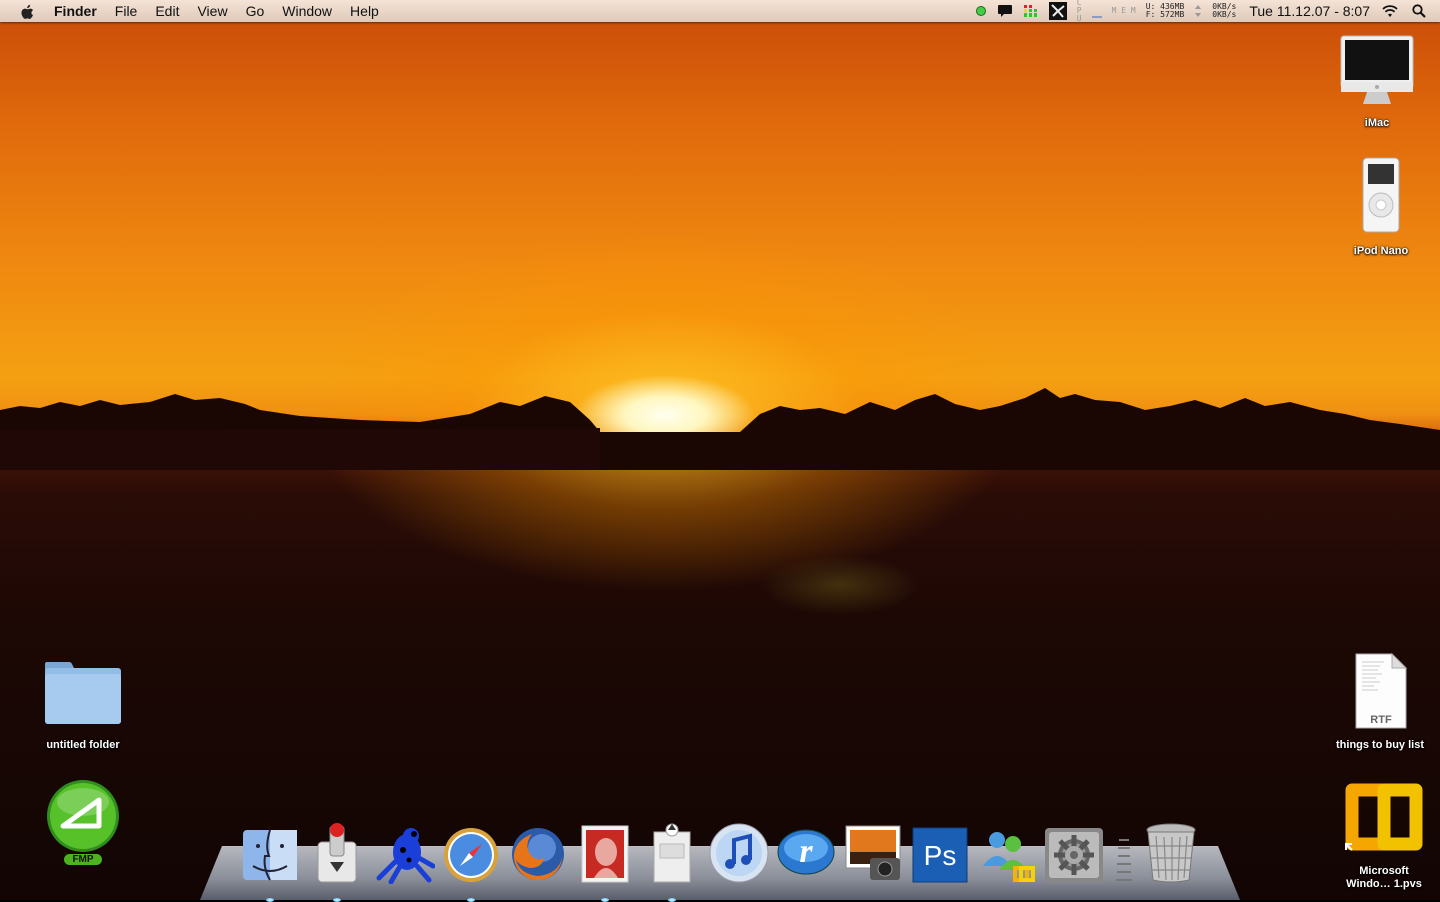 Image resolution: width=1440 pixels, height=902 pixels. Describe the element at coordinates (1377, 69) in the screenshot. I see `imac-icon` at that location.